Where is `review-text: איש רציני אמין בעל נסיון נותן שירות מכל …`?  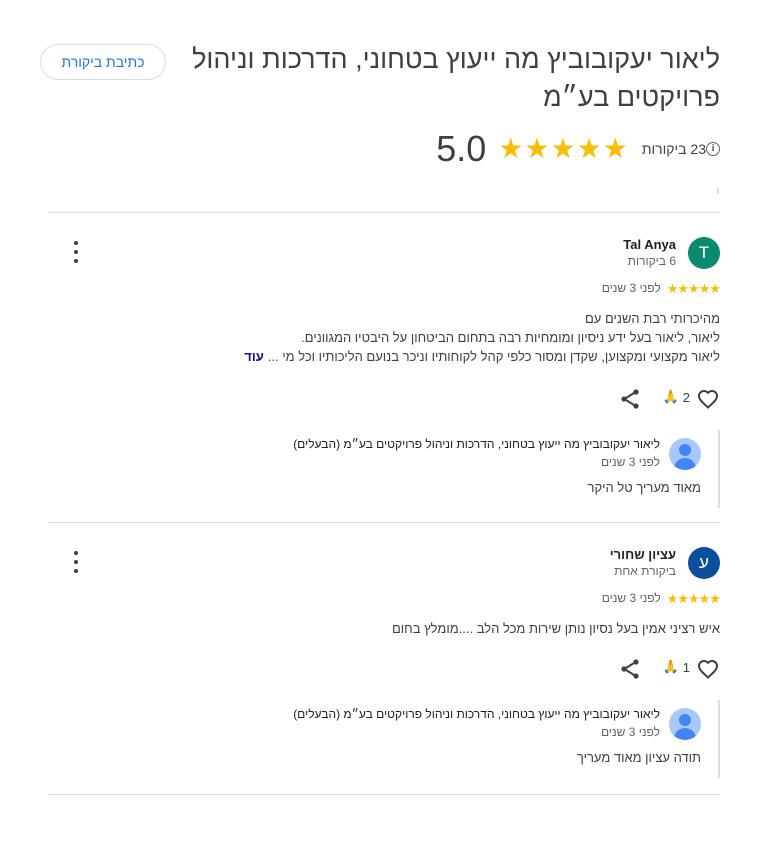
review-text: איש רציני אמין בעל נסיון נותן שירות מכל … is located at coordinates (390, 628).